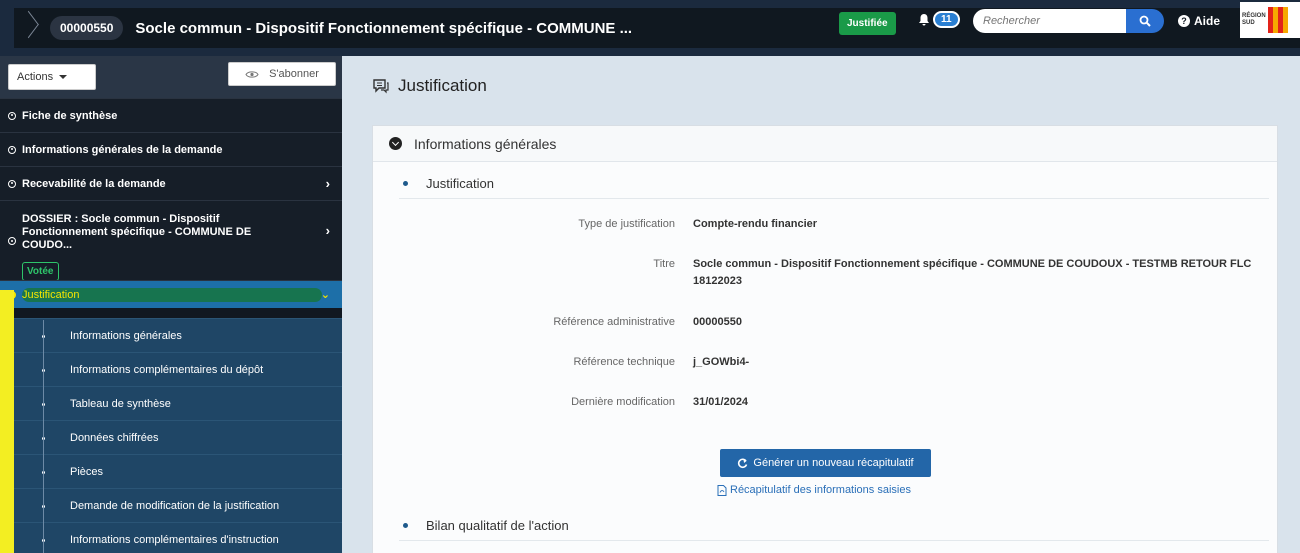 Image resolution: width=1300 pixels, height=553 pixels. I want to click on highlight-marker-rail, so click(7, 421).